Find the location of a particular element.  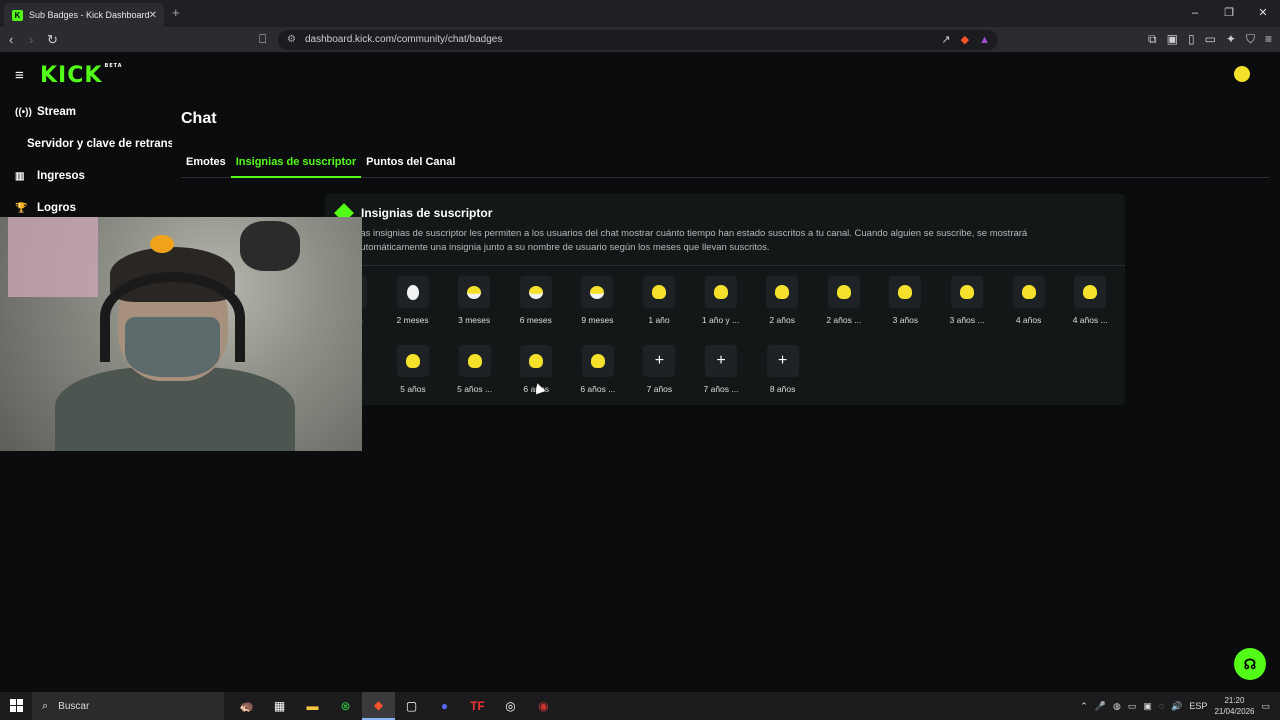

sub-badge-item: 2 años is located at coordinates (782, 300).